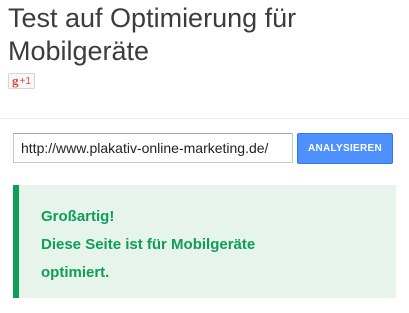  What do you see at coordinates (204, 118) in the screenshot?
I see `divider` at bounding box center [204, 118].